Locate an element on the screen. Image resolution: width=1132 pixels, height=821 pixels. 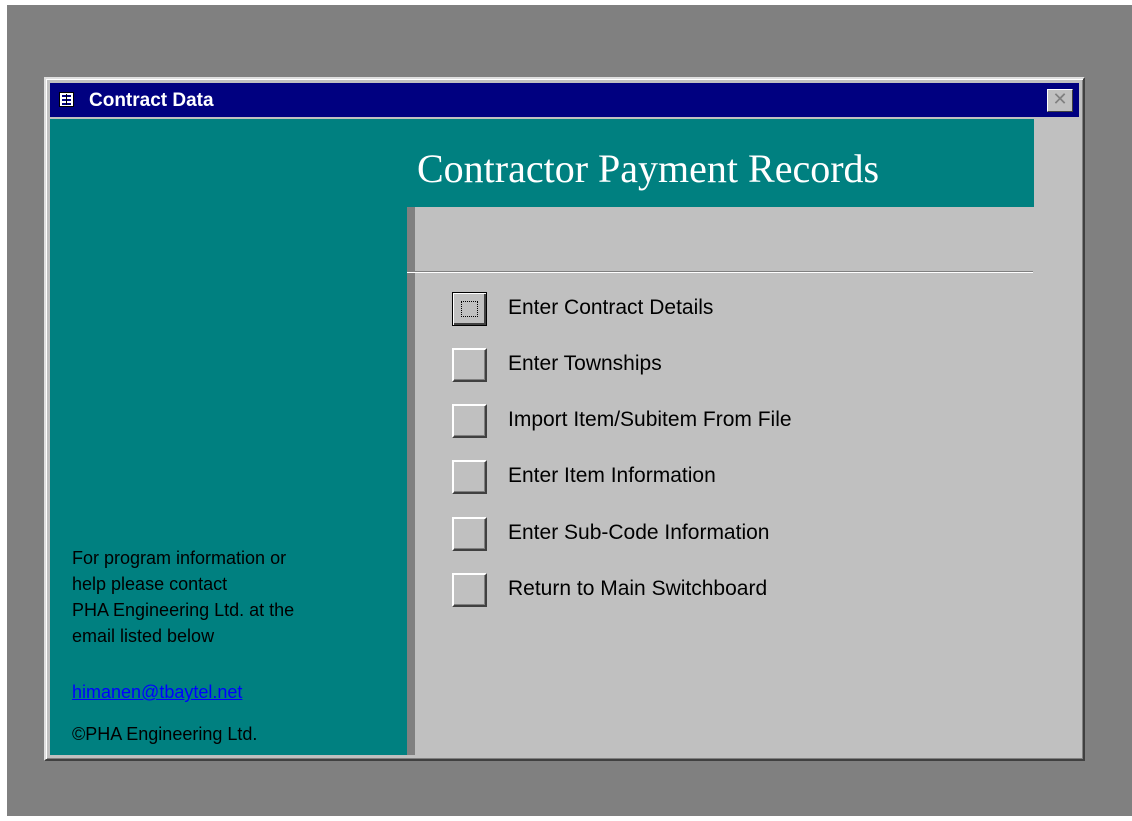
menu-item-label: Return to Main Switchboard is located at coordinates (637, 589).